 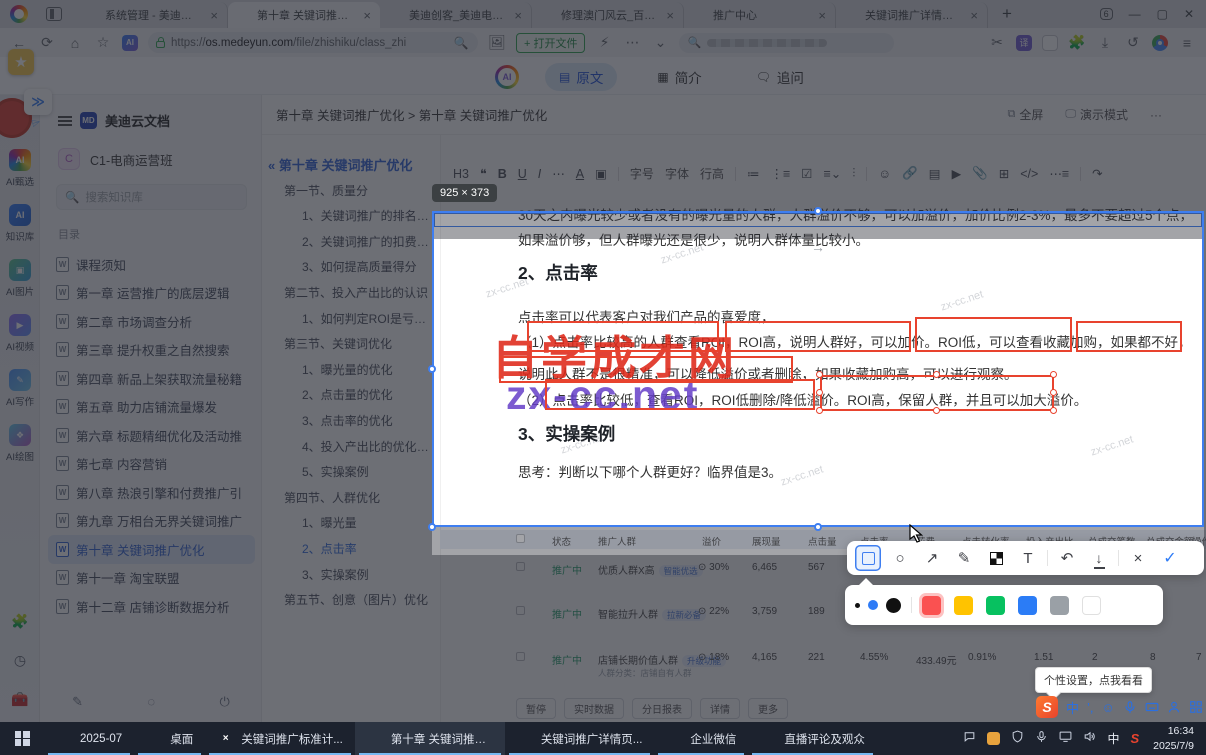 I want to click on tray-shield-icon, so click(x=1017, y=739).